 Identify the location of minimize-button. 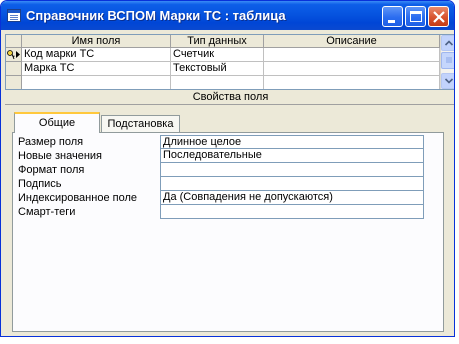
(392, 16).